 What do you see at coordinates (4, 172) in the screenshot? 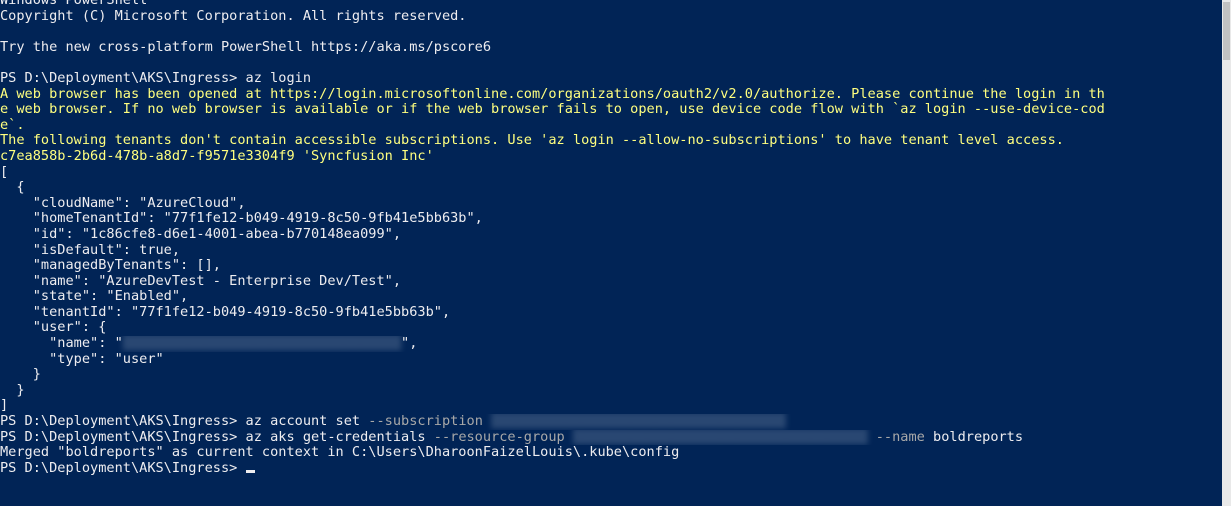
I see `console-text: [` at bounding box center [4, 172].